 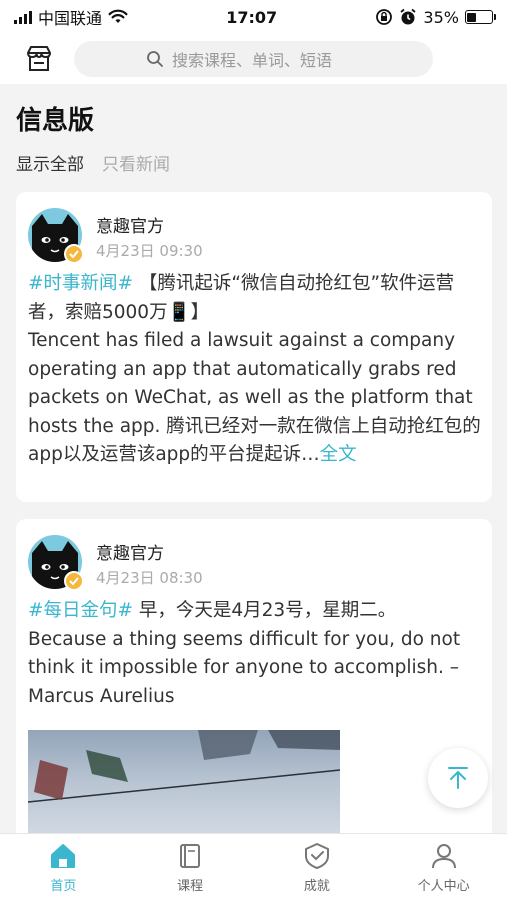 I want to click on tab-courses-label: 课程, so click(x=190, y=886).